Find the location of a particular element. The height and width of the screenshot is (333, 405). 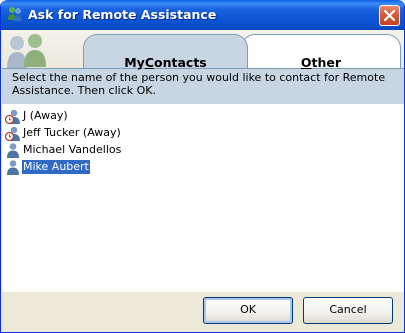

list-item: Michael Vandellos is located at coordinates (63, 150).